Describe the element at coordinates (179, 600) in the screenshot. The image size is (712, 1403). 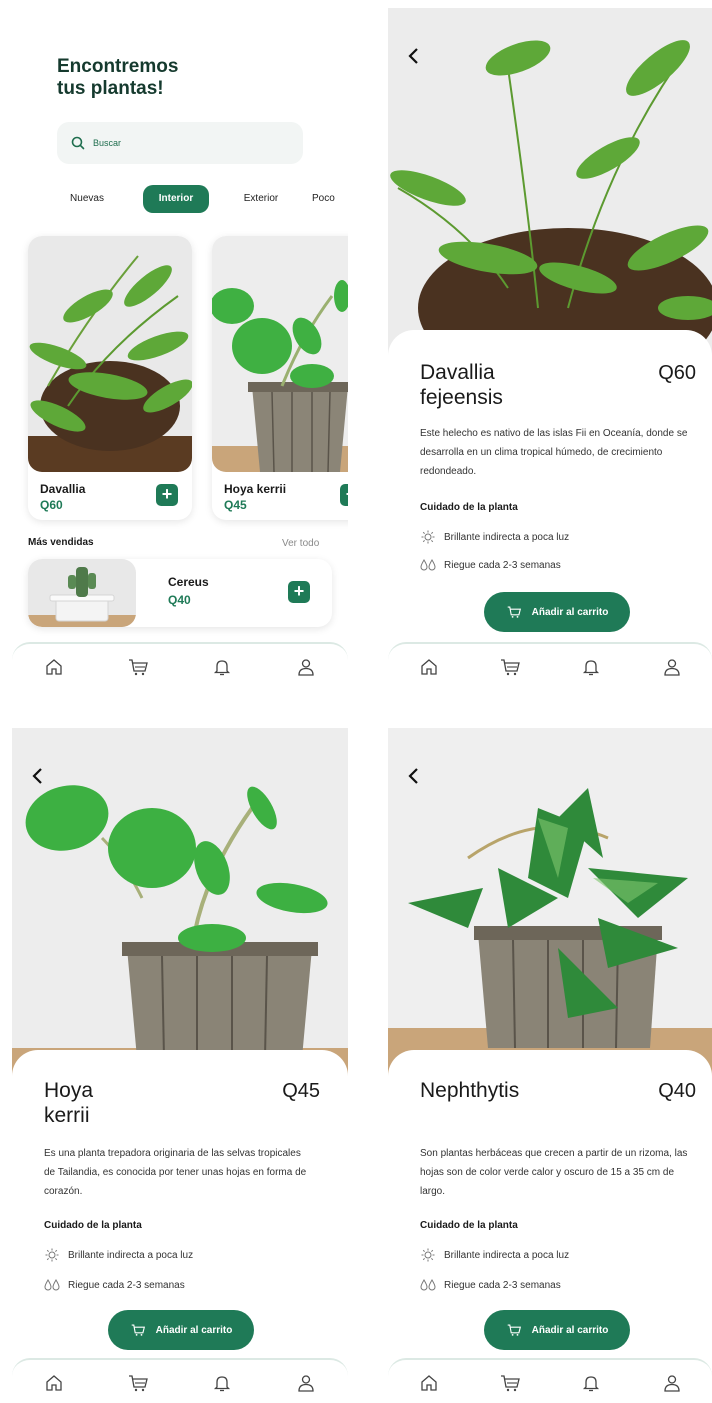
I see `best-seller-price: Q40` at that location.